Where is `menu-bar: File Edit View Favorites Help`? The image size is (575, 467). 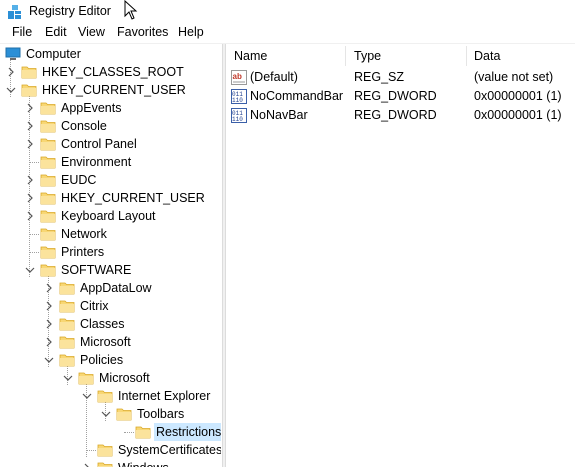 menu-bar: File Edit View Favorites Help is located at coordinates (287, 33).